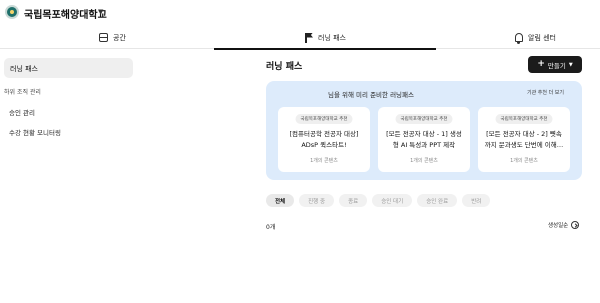  I want to click on create-button-label: 만들기, so click(556, 65).